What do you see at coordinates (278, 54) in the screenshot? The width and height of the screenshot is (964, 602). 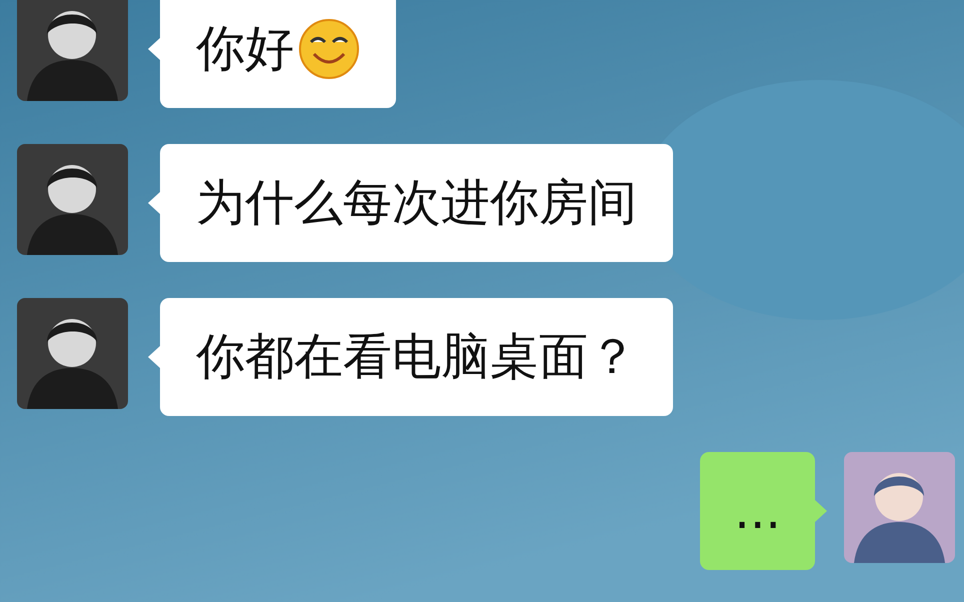 I see `message-bubble: 你好` at bounding box center [278, 54].